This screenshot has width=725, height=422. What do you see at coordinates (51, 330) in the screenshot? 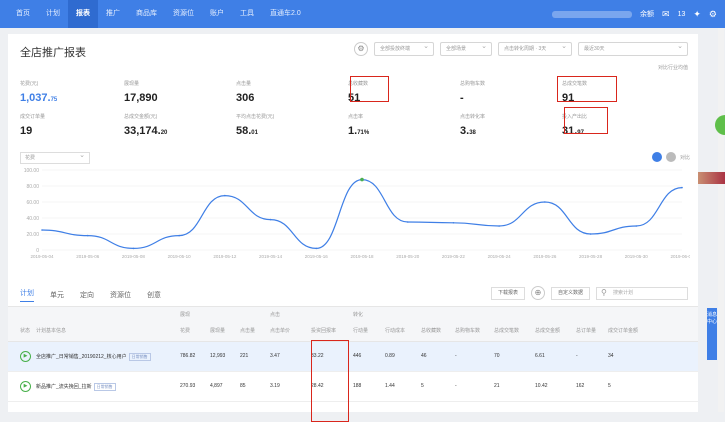
I see `column-header: 计划基本信息` at bounding box center [51, 330].